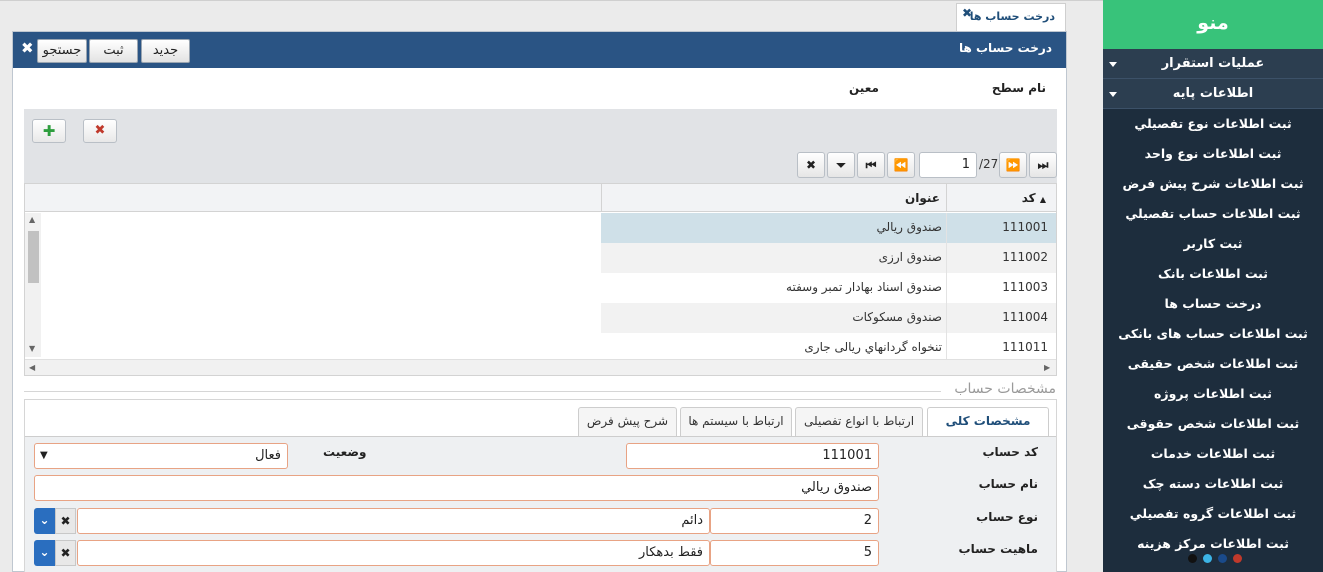 This screenshot has width=1323, height=572. What do you see at coordinates (811, 165) in the screenshot?
I see `clear-filter-icon: ✖` at bounding box center [811, 165].